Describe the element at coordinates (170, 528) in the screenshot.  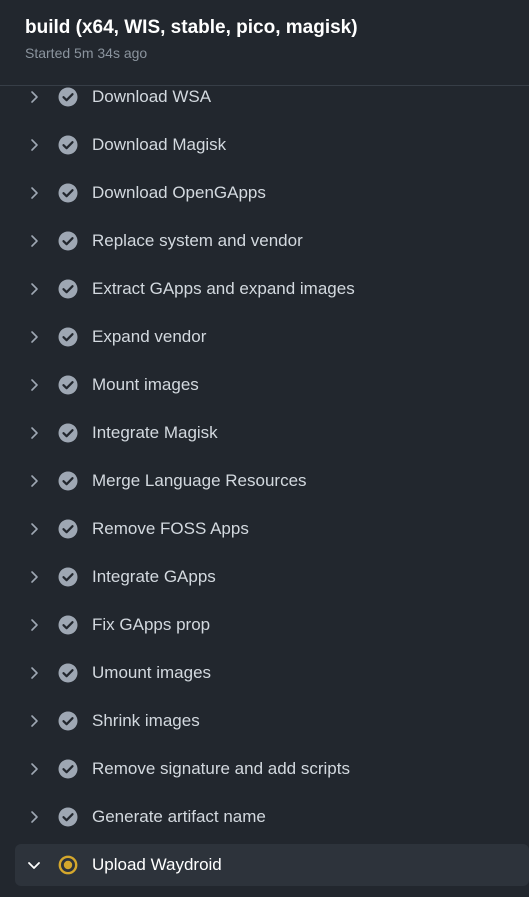
I see `step-label: Remove FOSS Apps` at that location.